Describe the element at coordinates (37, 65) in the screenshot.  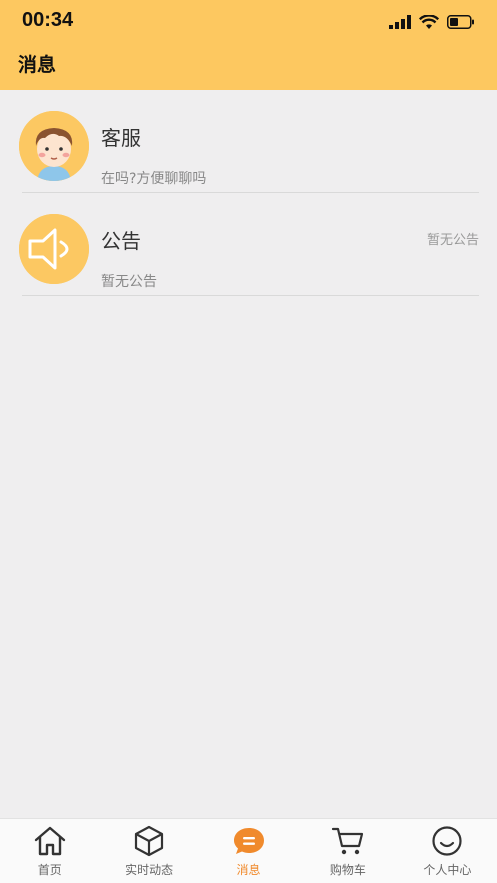
I see `page-title: 消息` at that location.